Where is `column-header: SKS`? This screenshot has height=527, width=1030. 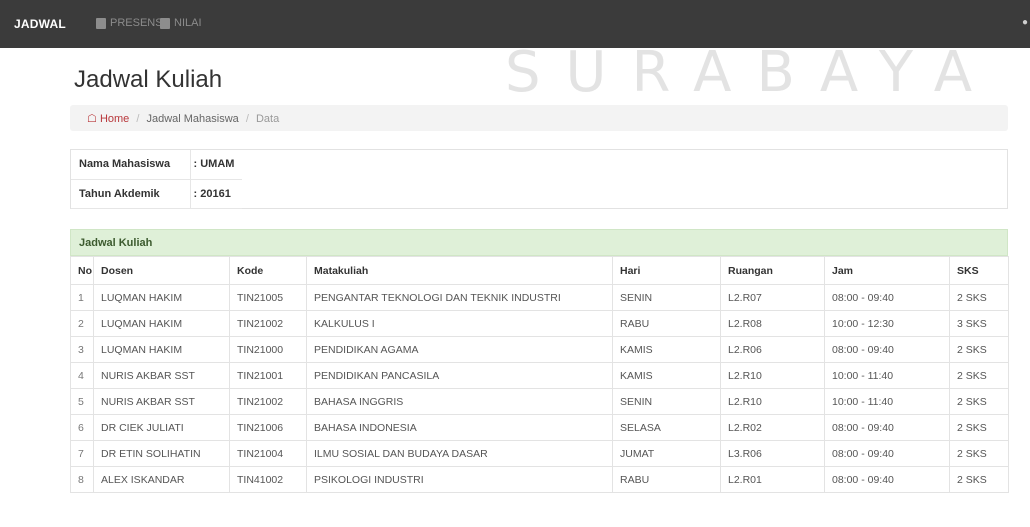 column-header: SKS is located at coordinates (979, 270).